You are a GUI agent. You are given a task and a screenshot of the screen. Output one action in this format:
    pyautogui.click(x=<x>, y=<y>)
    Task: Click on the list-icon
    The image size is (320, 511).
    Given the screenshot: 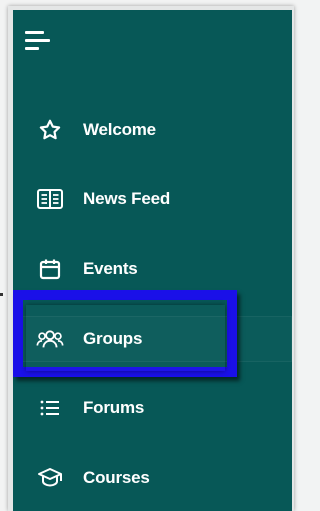 What is the action you would take?
    pyautogui.click(x=50, y=408)
    